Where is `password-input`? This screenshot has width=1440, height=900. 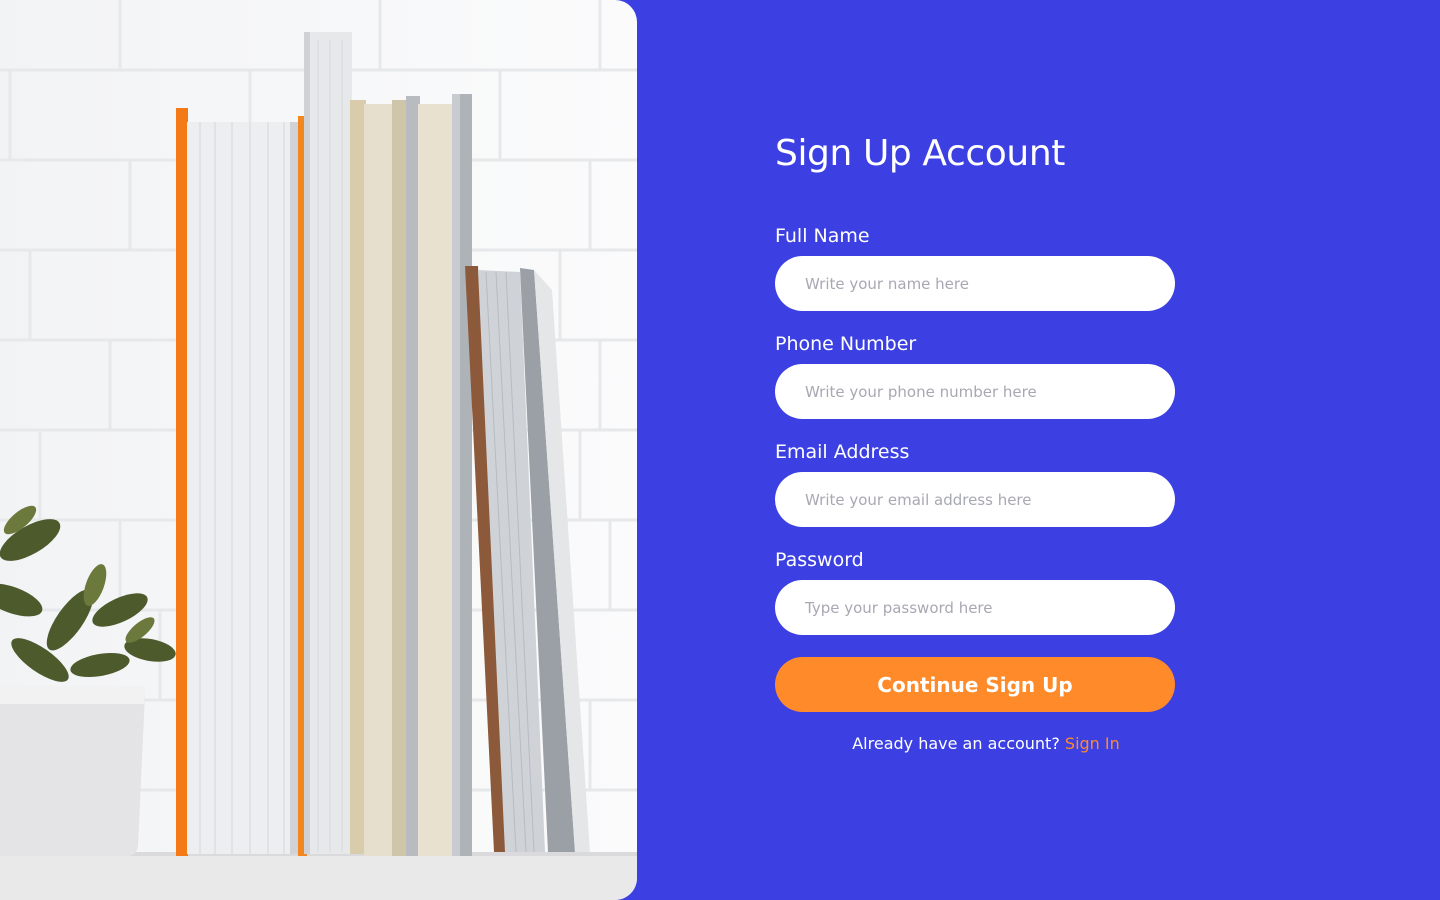 password-input is located at coordinates (975, 607).